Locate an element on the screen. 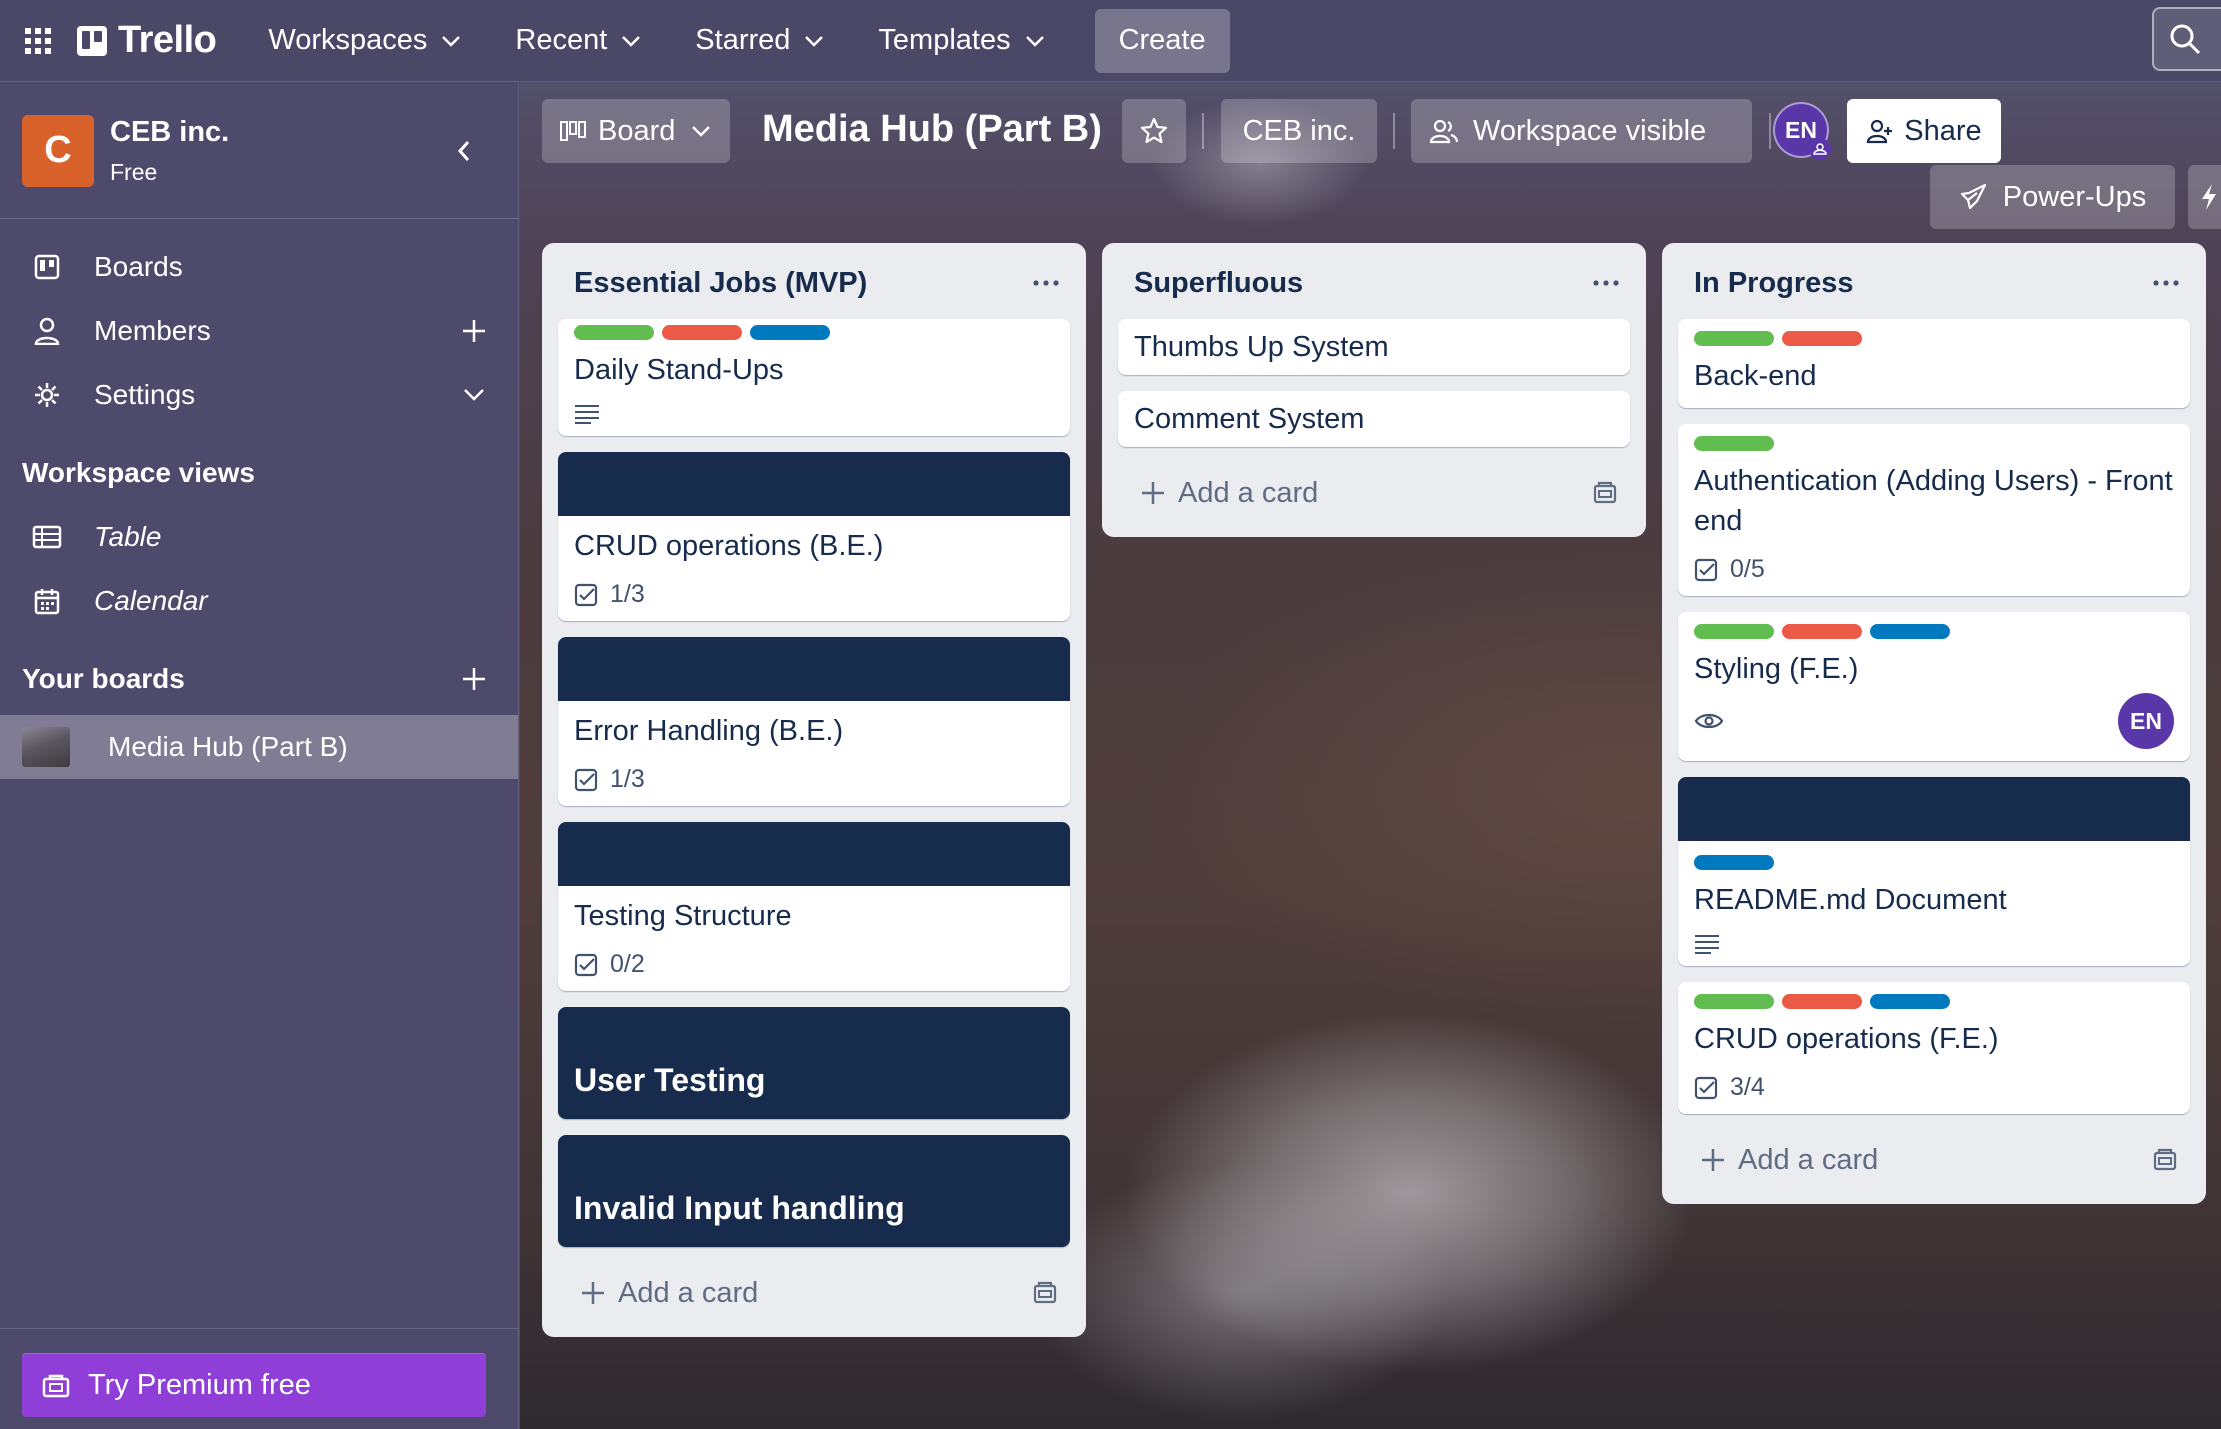  board-thumbnail is located at coordinates (46, 747).